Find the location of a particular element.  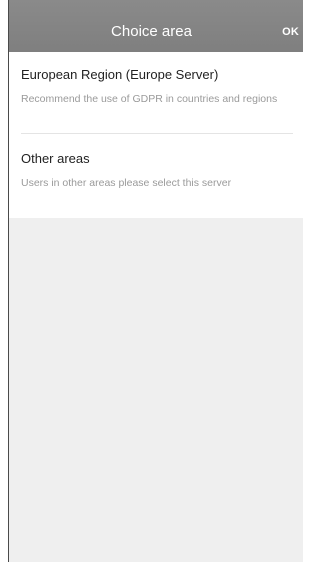

page-title: Choice area is located at coordinates (151, 31).